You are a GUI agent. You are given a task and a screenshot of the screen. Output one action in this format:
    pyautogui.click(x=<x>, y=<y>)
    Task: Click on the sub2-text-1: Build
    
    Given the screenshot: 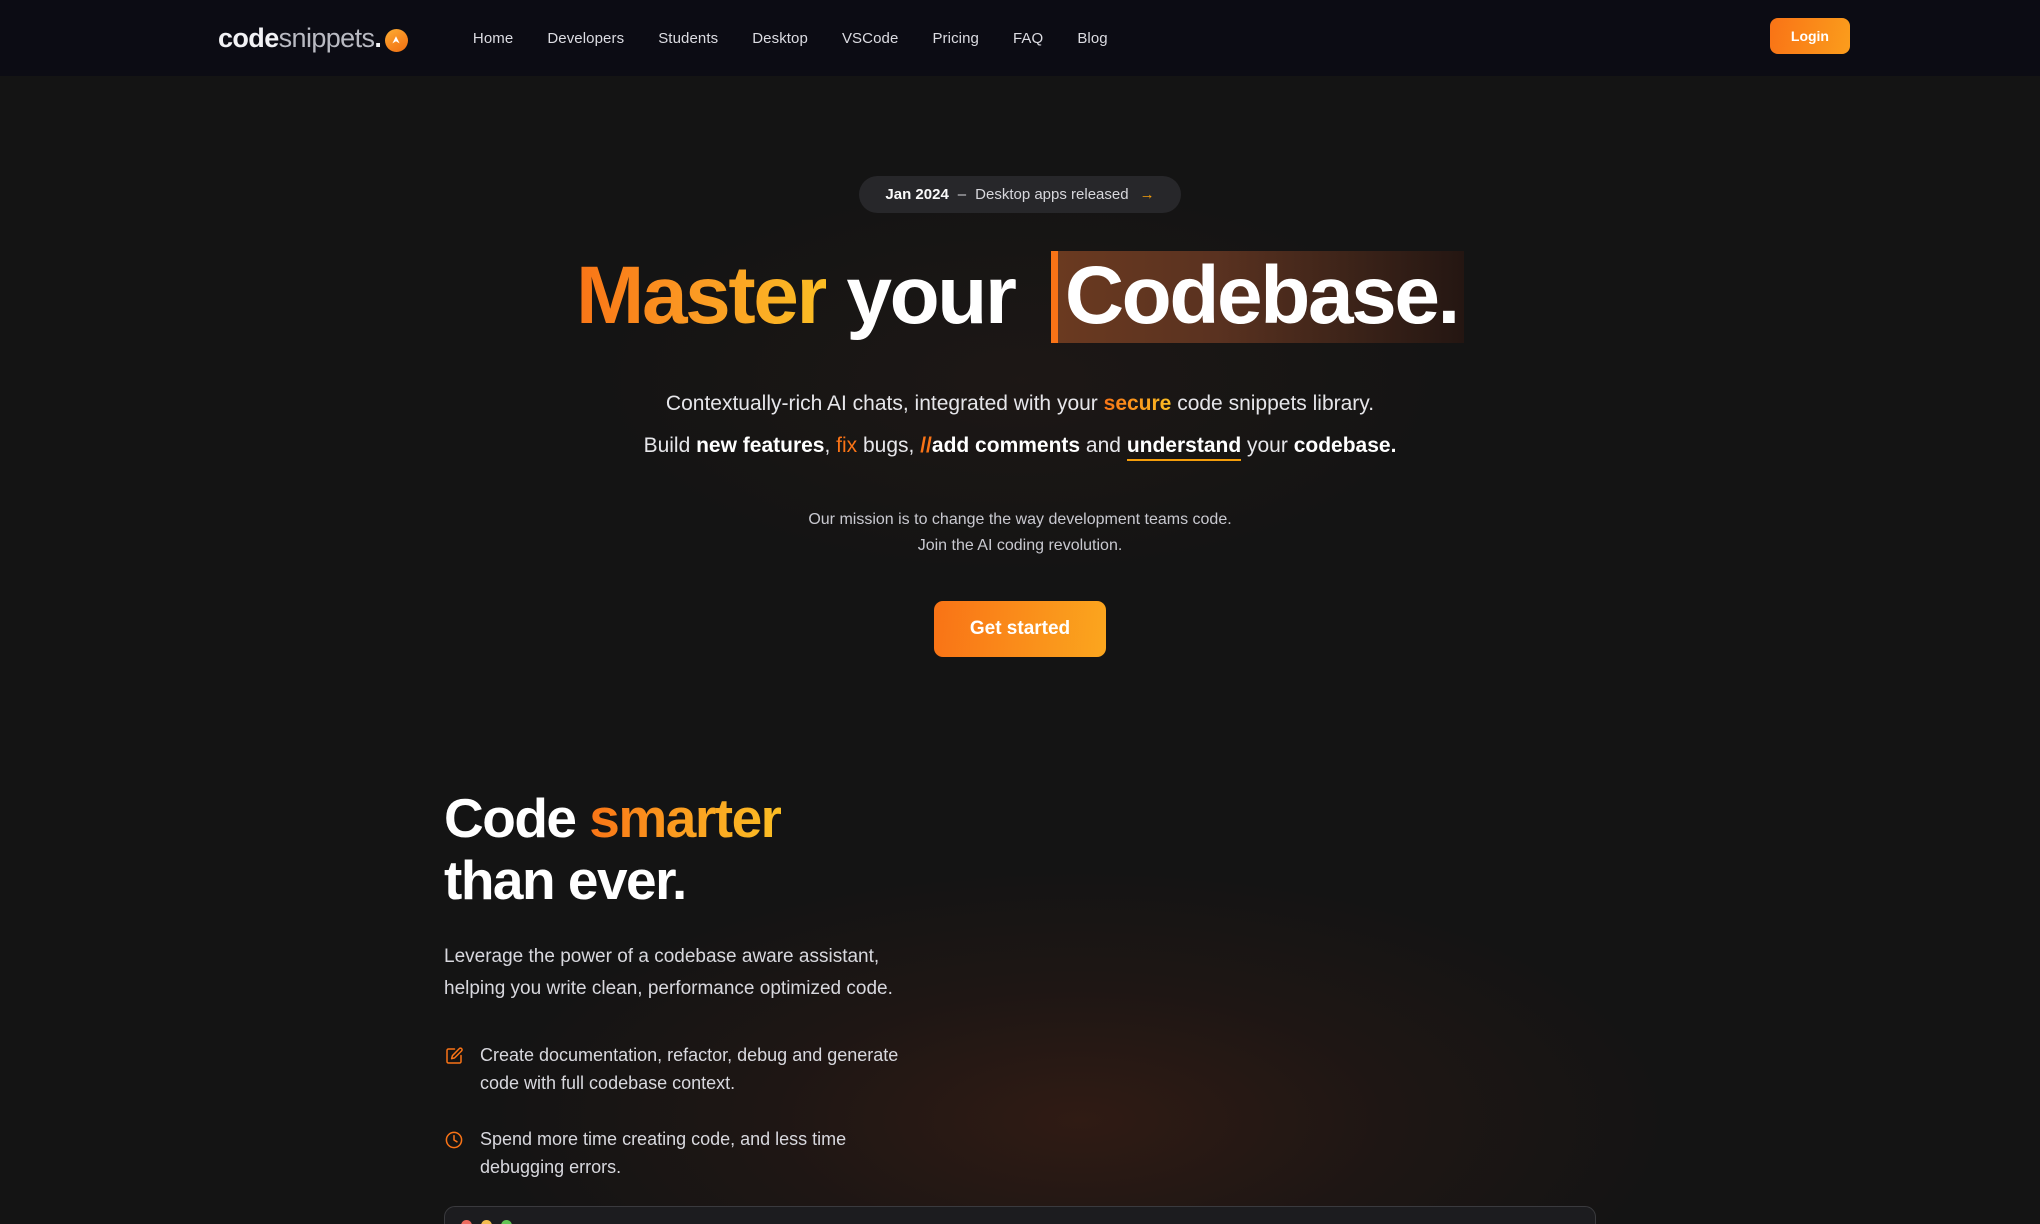 What is the action you would take?
    pyautogui.click(x=670, y=446)
    